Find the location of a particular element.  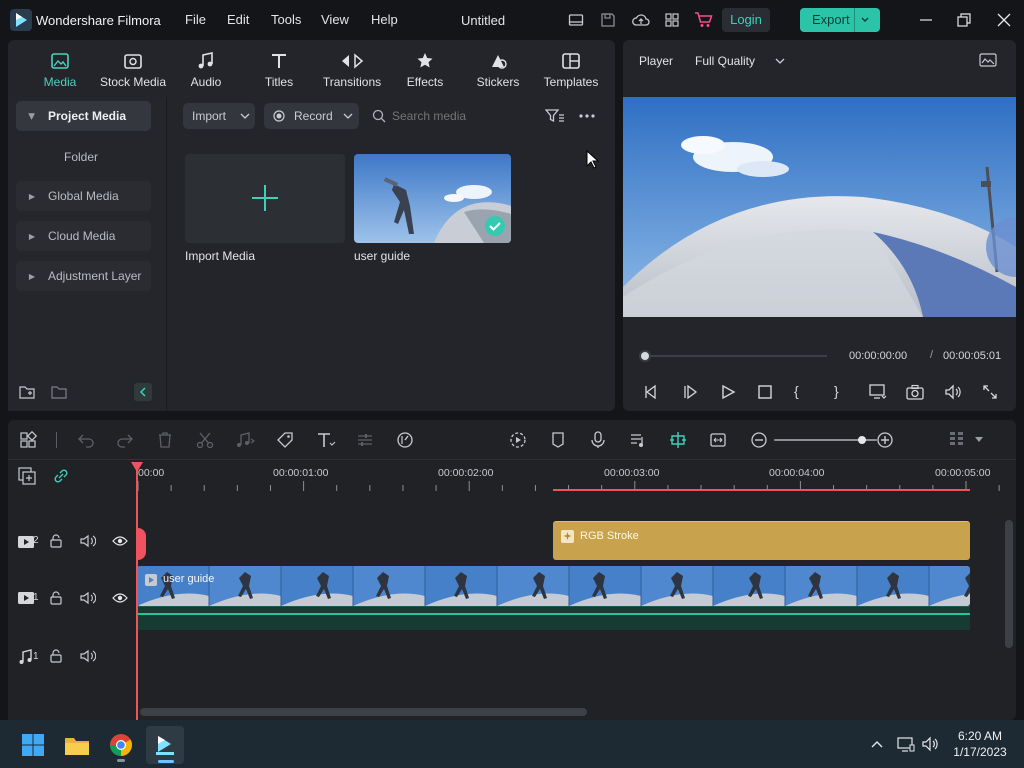

mark-in-icon: { is located at coordinates (796, 391).